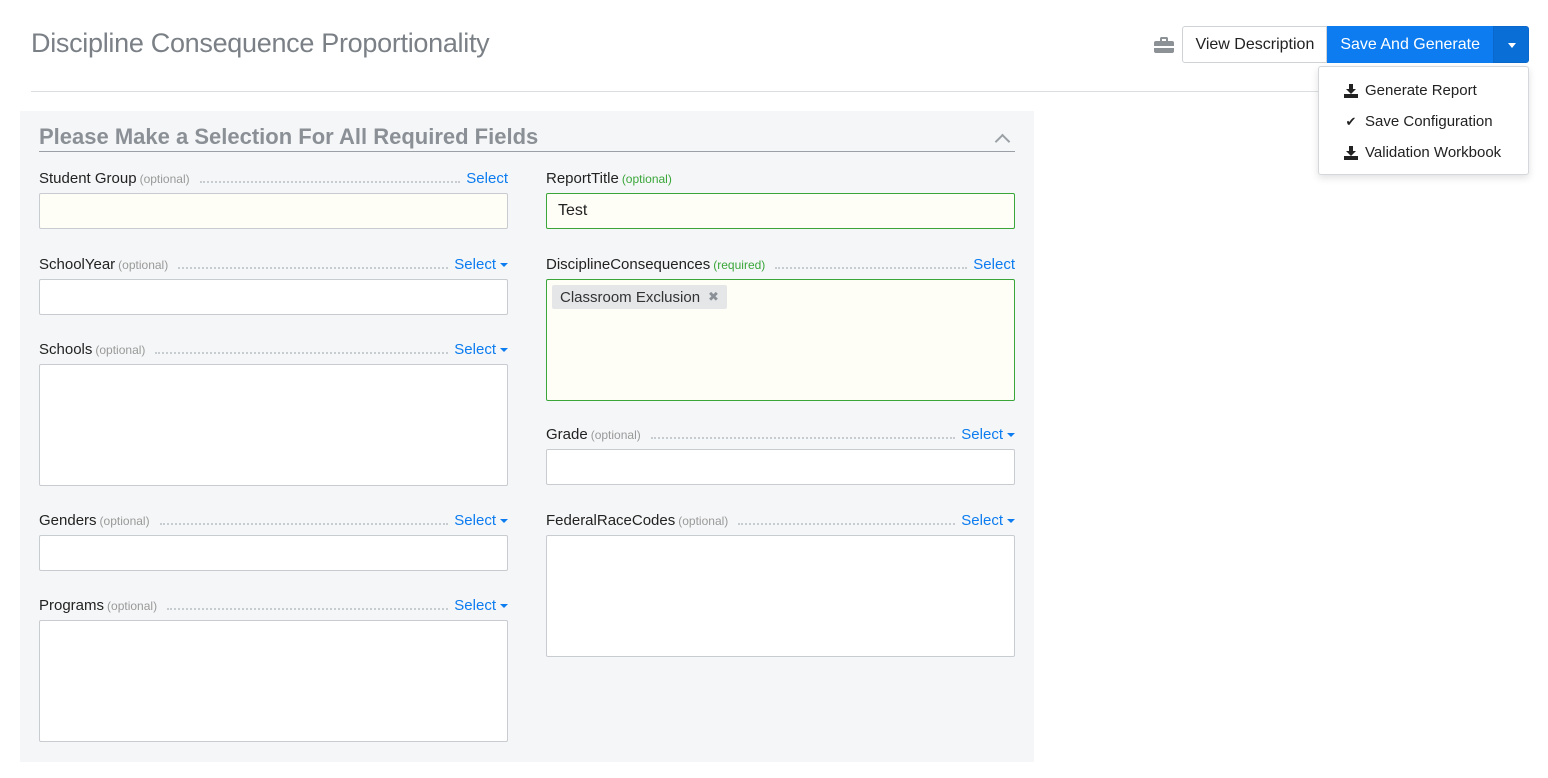 This screenshot has height=778, width=1548. I want to click on menu-item-label: Save Configuration, so click(1429, 121).